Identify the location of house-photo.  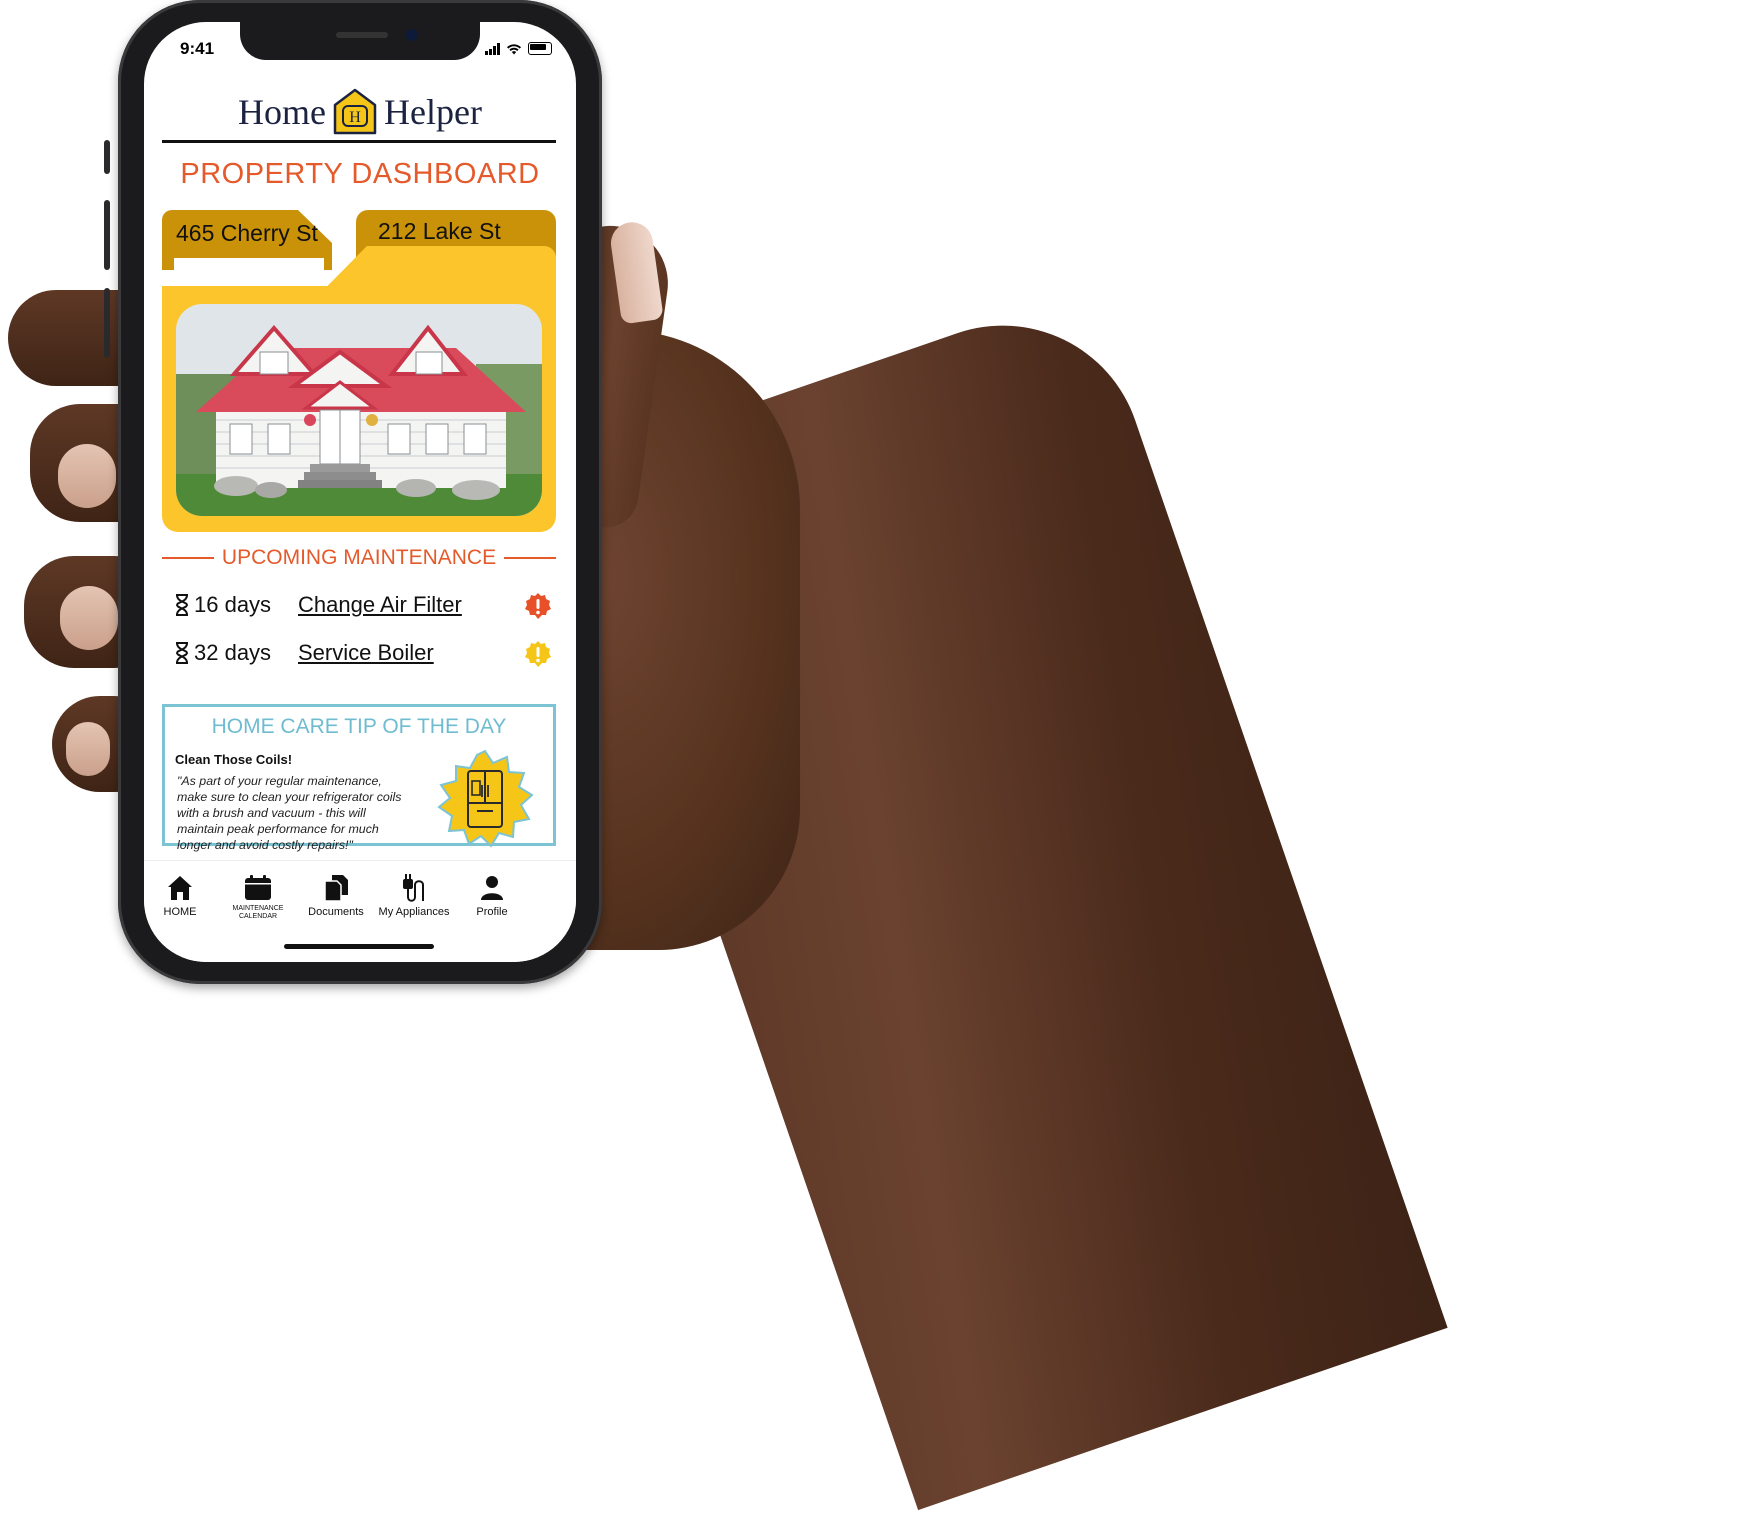
(359, 410).